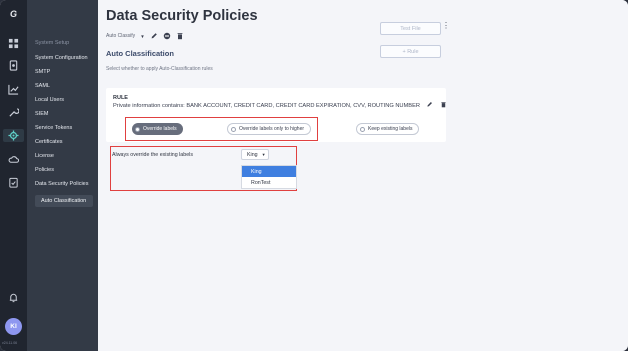 The height and width of the screenshot is (351, 628). What do you see at coordinates (10, 343) in the screenshot?
I see `version-label: v24.11.06` at bounding box center [10, 343].